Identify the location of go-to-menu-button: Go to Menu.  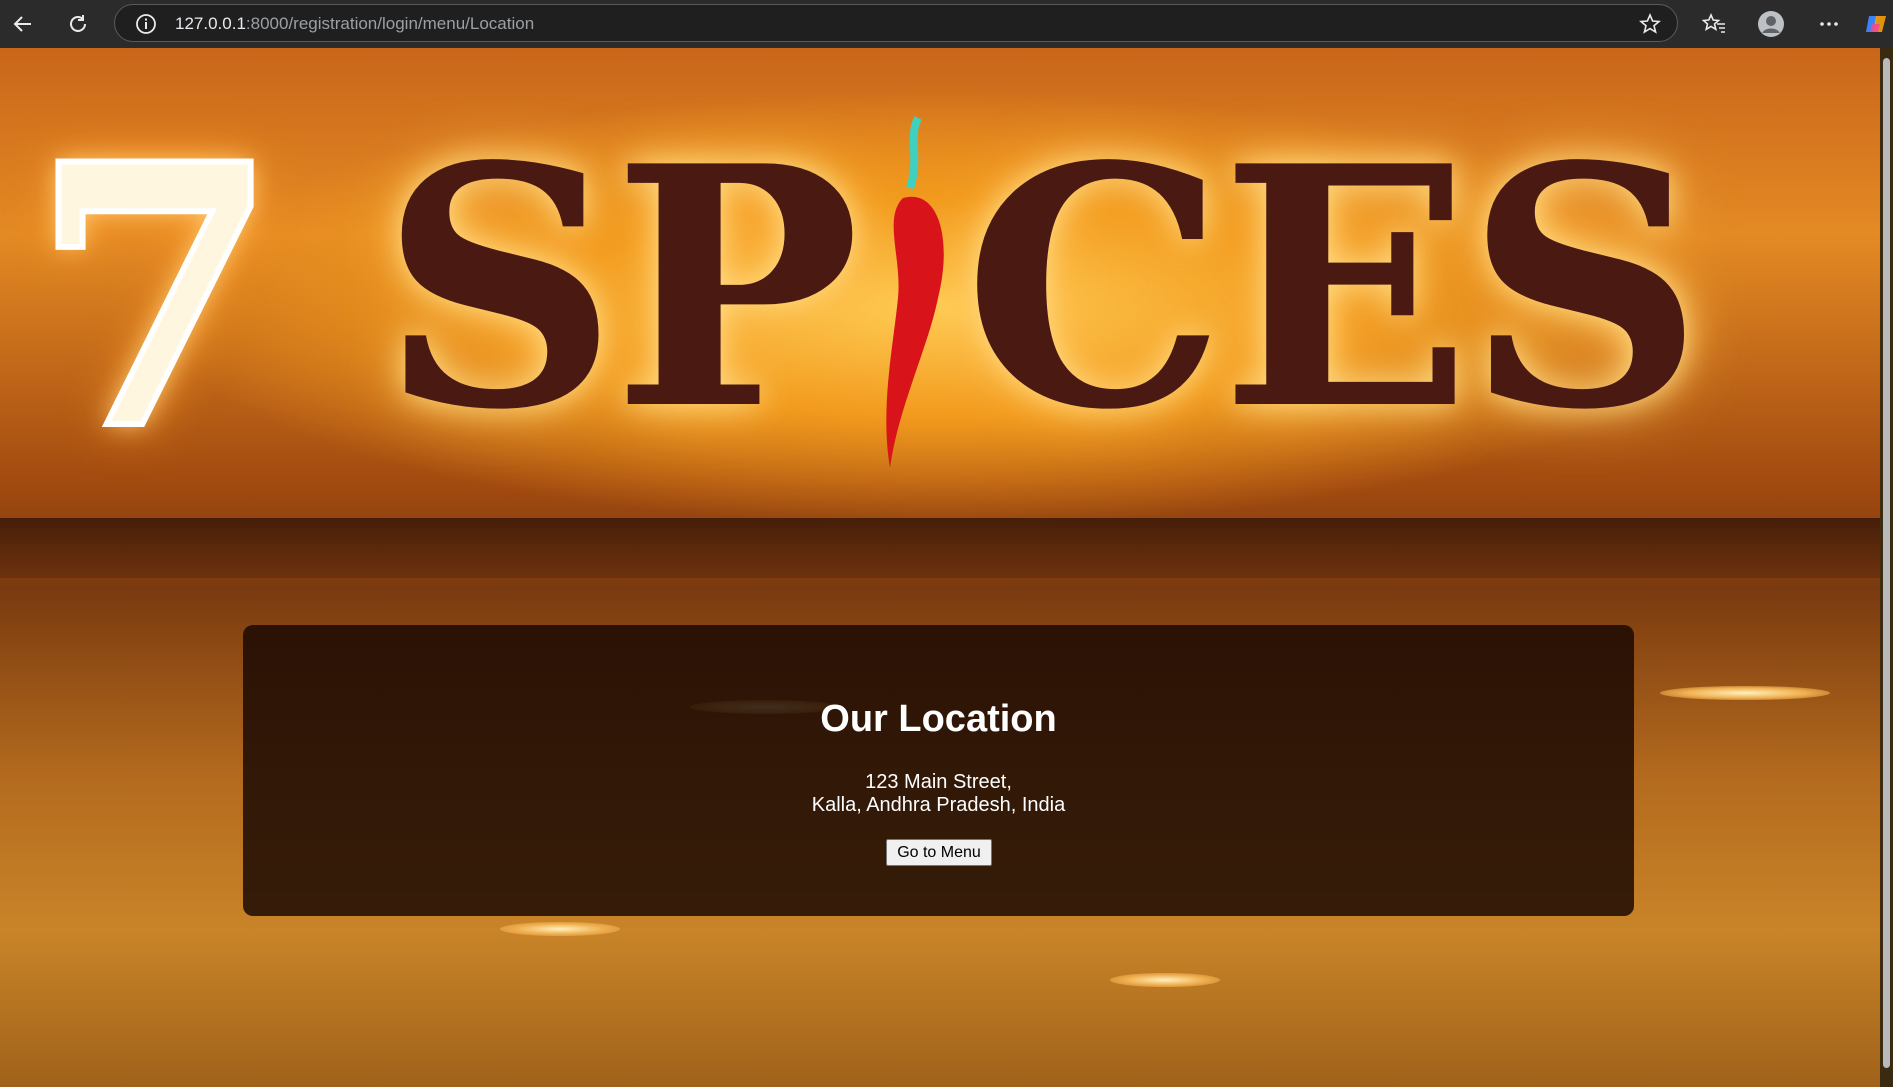
(939, 852).